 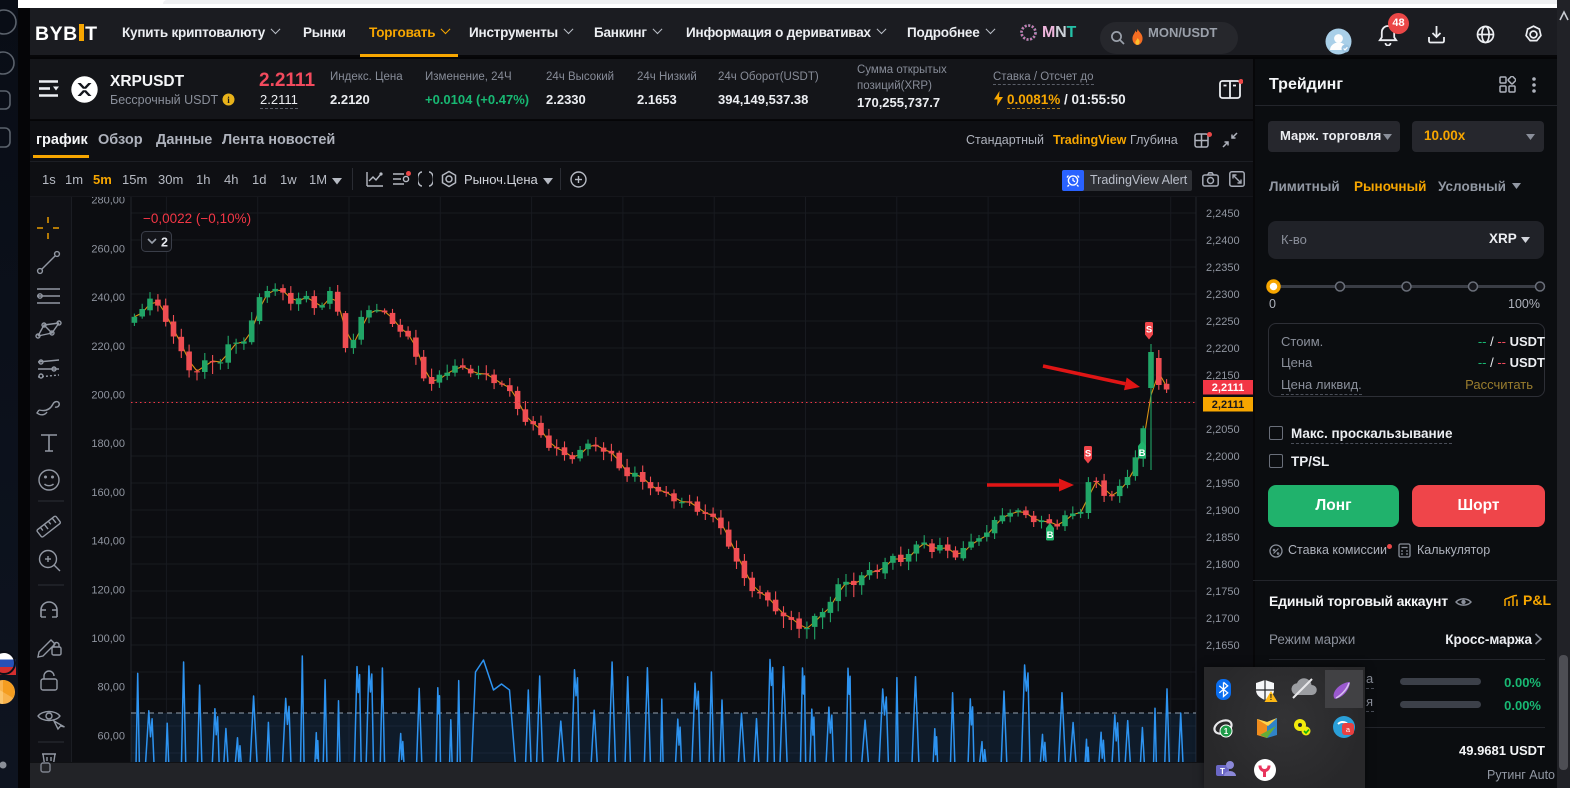 I want to click on svg-text: 220,00, so click(x=108, y=347).